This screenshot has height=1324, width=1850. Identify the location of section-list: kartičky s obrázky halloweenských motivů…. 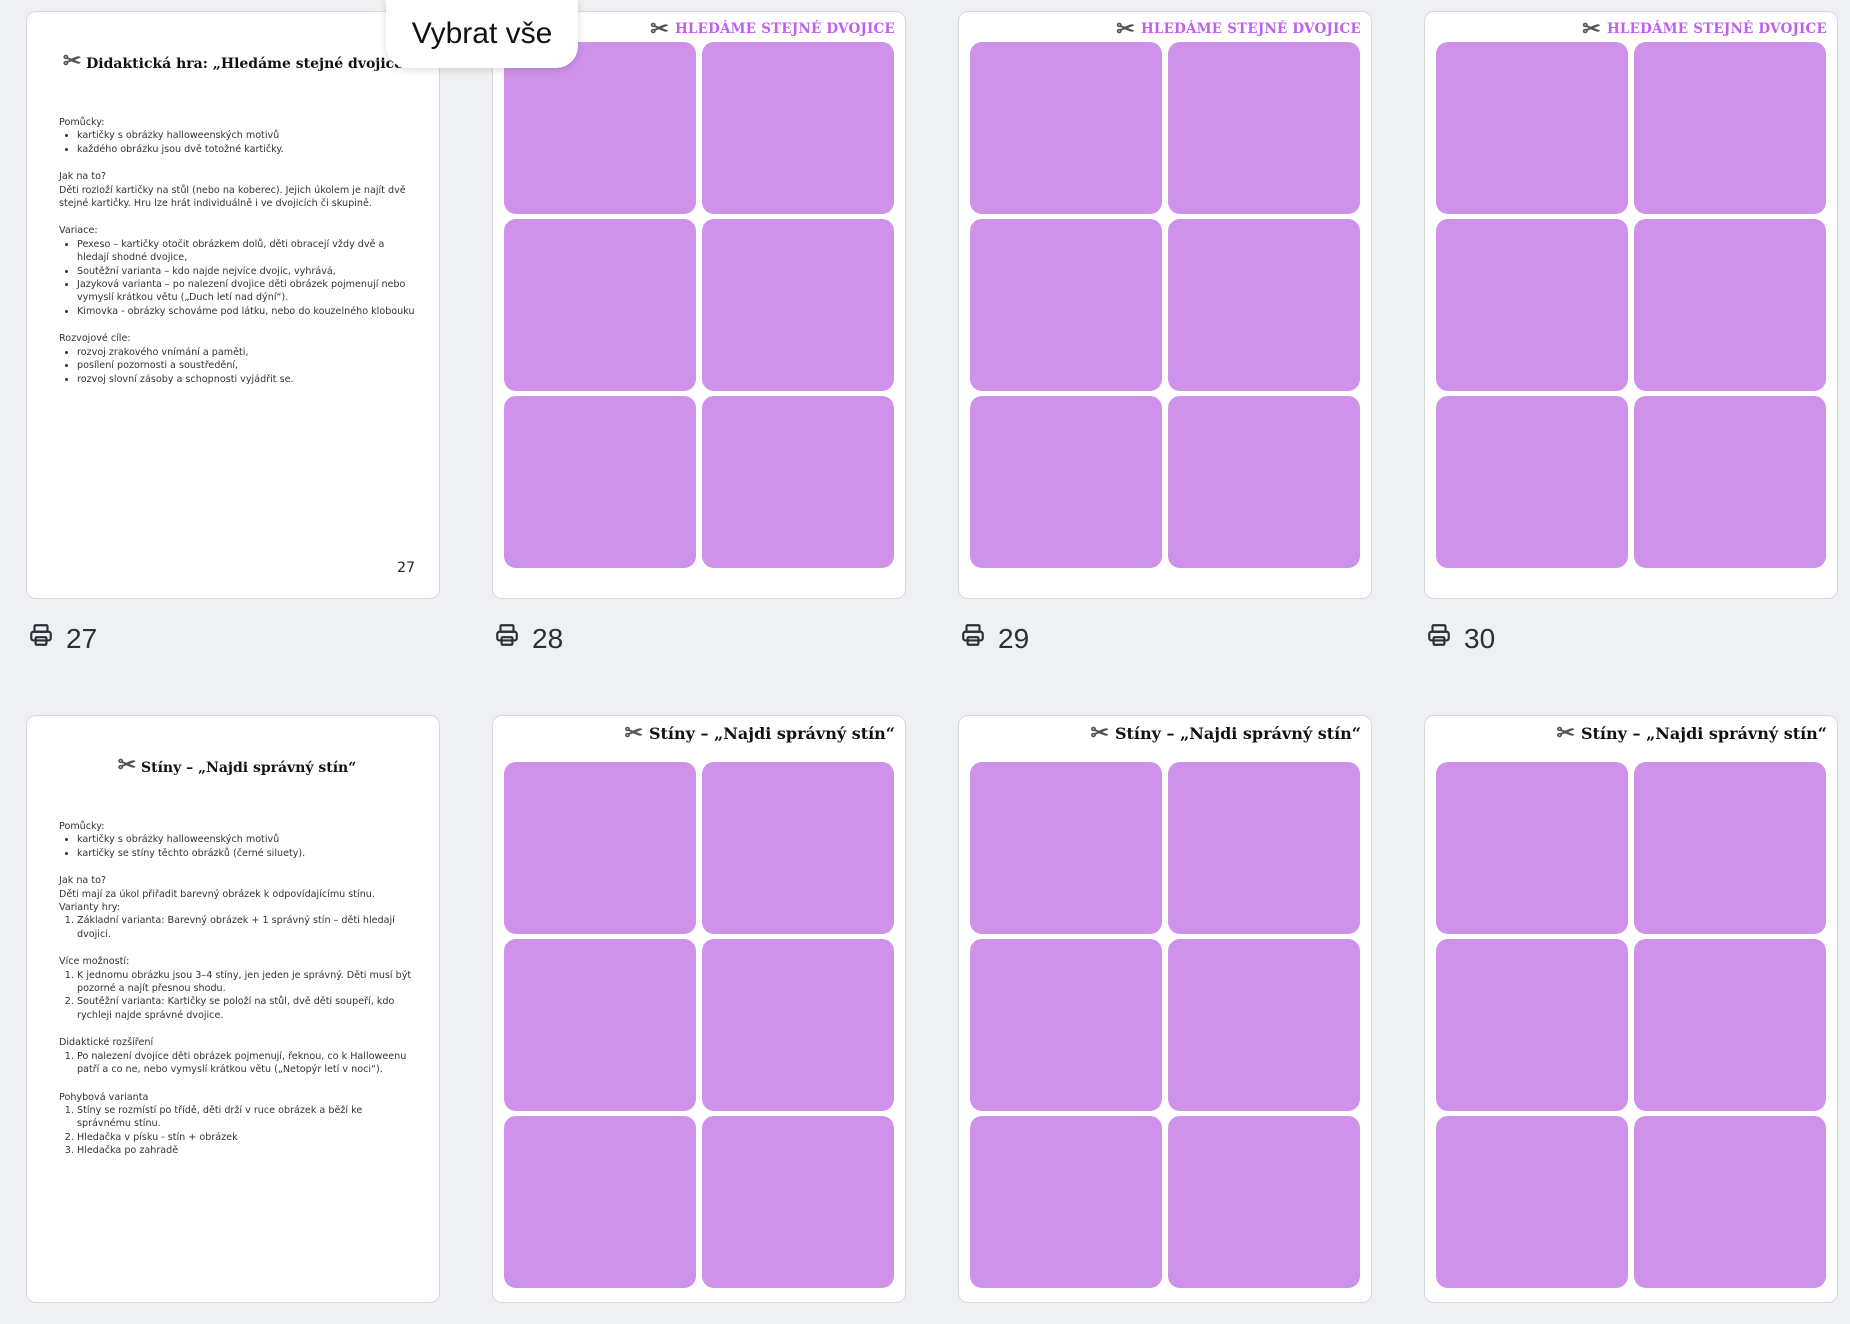
(237, 142).